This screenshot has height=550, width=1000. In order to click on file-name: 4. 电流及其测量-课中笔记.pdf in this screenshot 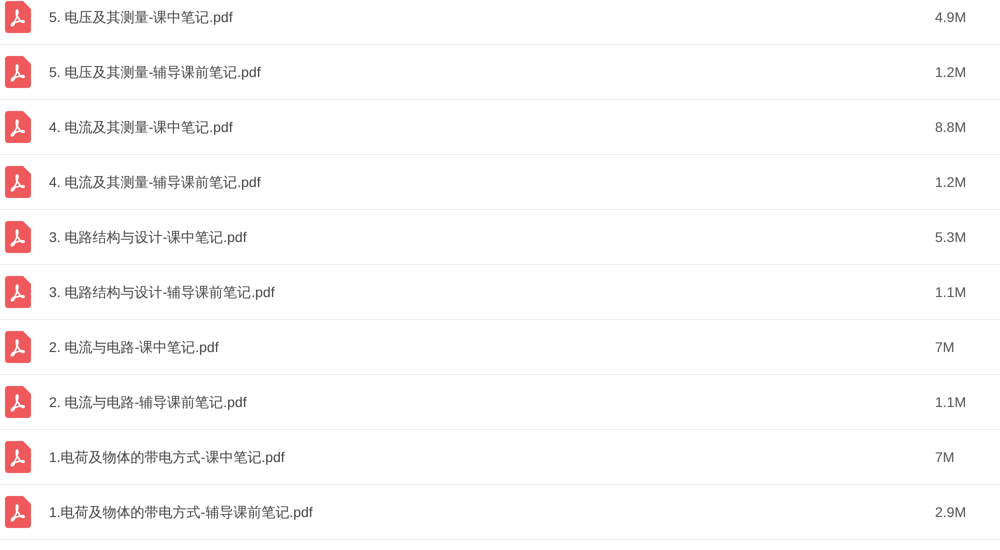, I will do `click(141, 127)`.